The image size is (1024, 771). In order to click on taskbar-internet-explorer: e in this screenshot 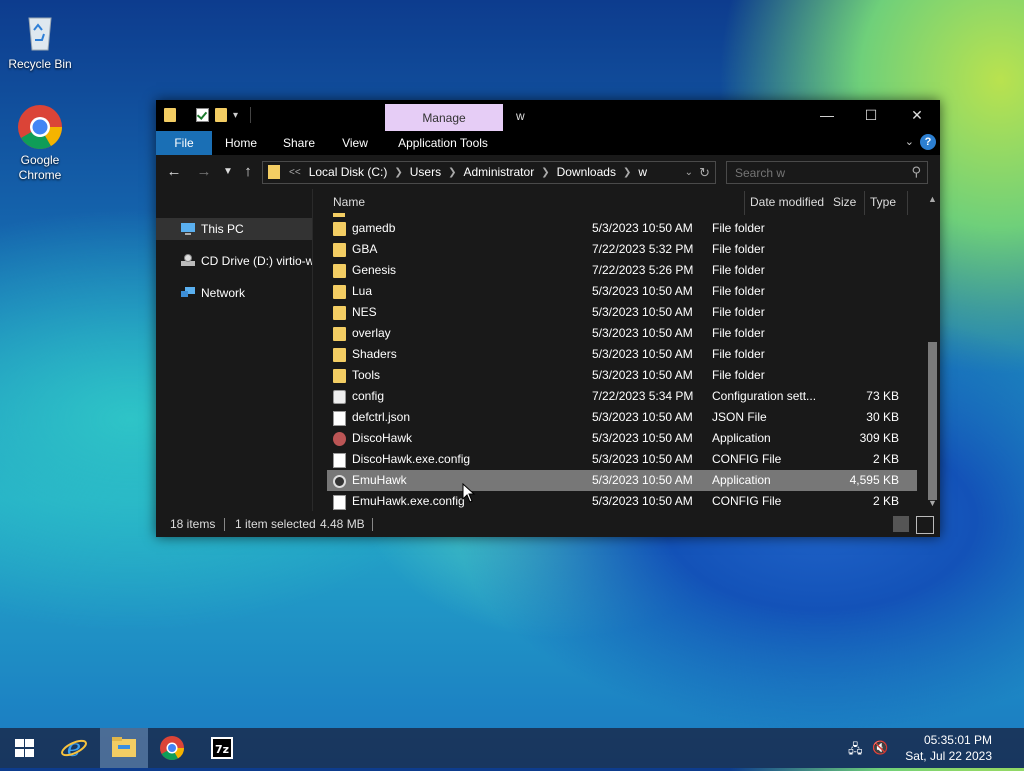, I will do `click(74, 748)`.